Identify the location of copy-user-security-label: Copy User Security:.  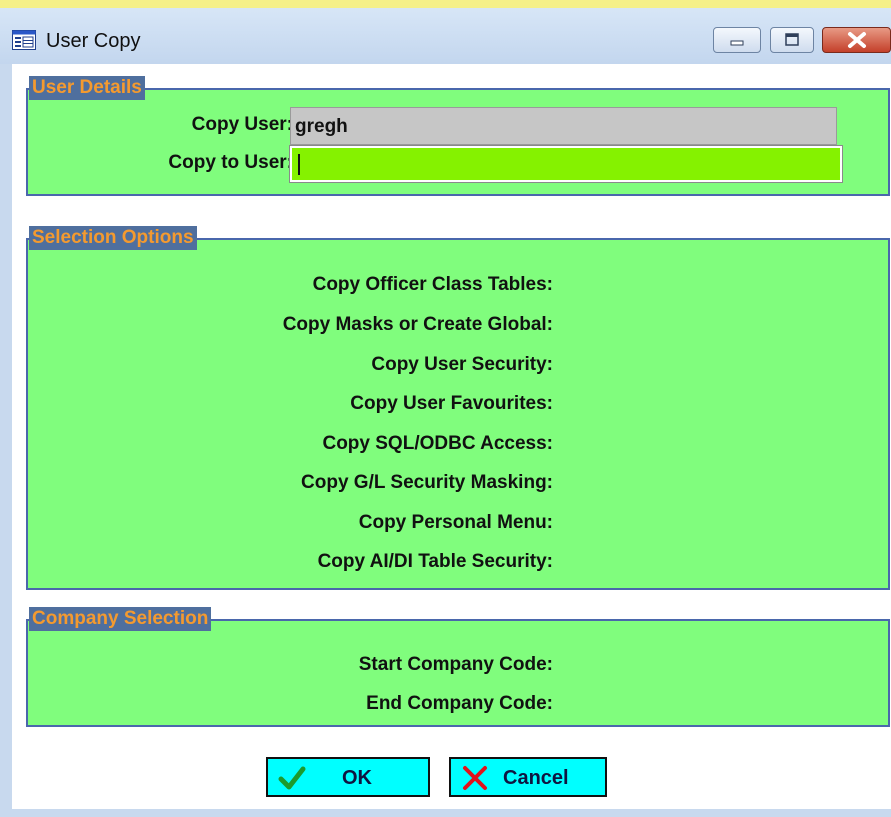
(462, 364).